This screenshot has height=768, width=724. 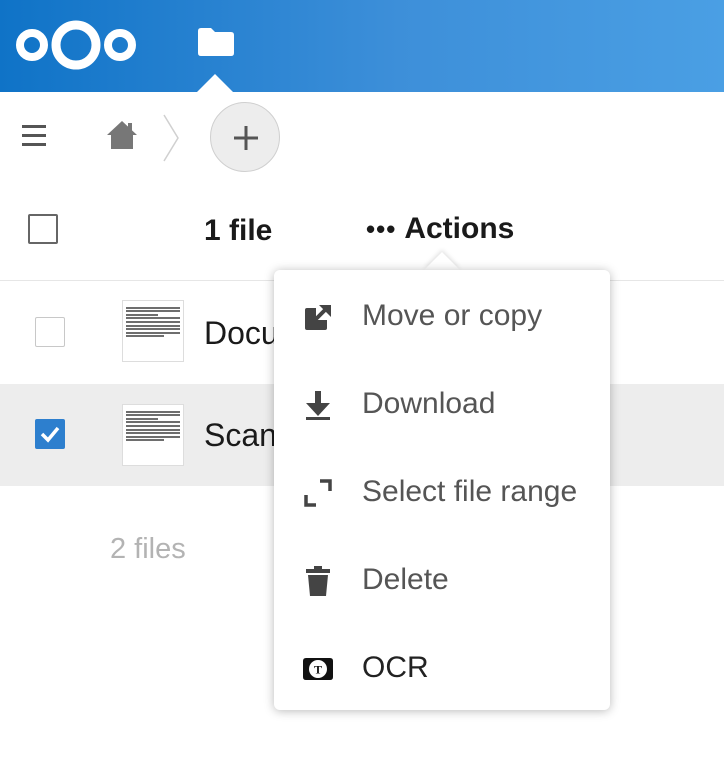 I want to click on selected-count: 1 file, so click(x=238, y=230).